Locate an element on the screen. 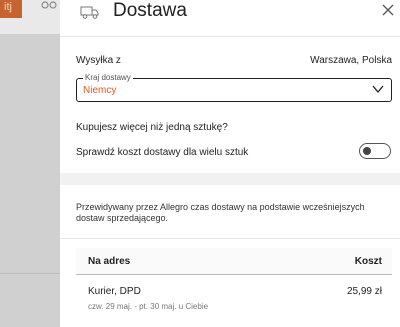 The height and width of the screenshot is (327, 400). shipping-from-value: Warszawa, Polska is located at coordinates (351, 60).